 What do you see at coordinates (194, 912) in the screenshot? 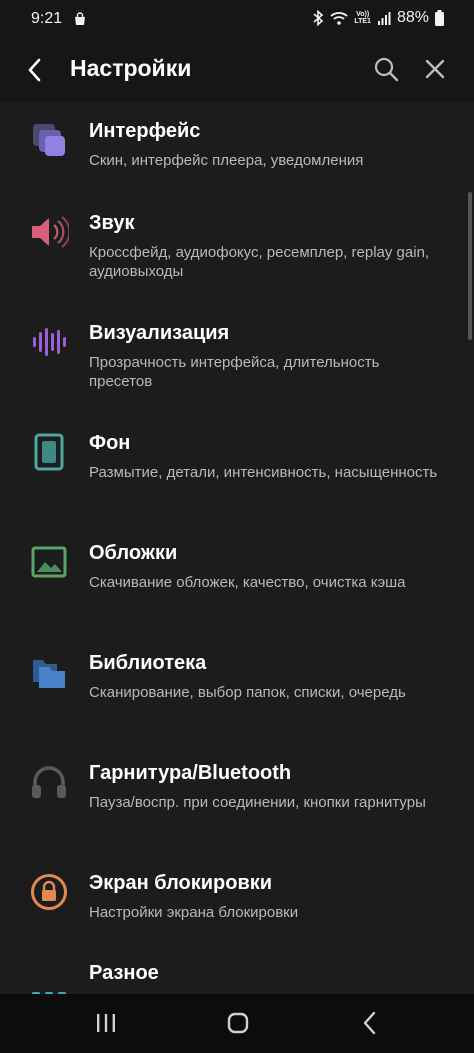
I see `item-description: Настройки экрана блокировки` at bounding box center [194, 912].